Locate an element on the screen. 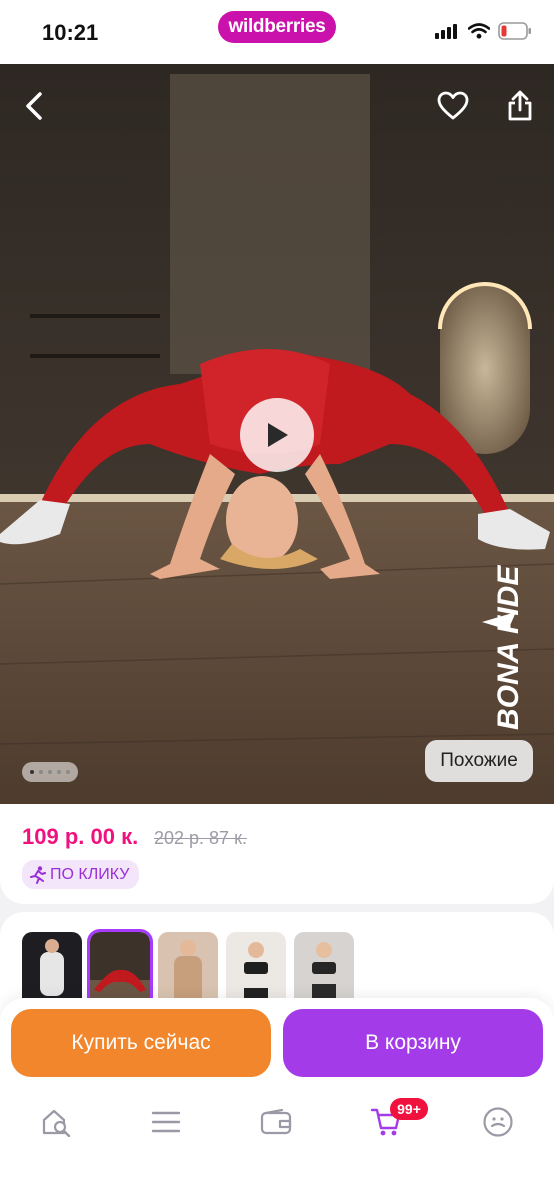 The width and height of the screenshot is (554, 1200). cart-count-badge: 99+ is located at coordinates (409, 1109).